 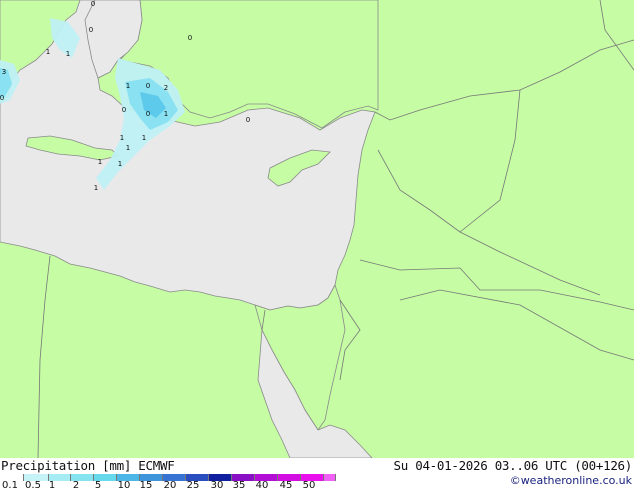 What do you see at coordinates (513, 465) in the screenshot?
I see `valid-time: Su 04-01-2026 03..06 UTC (00+126)` at bounding box center [513, 465].